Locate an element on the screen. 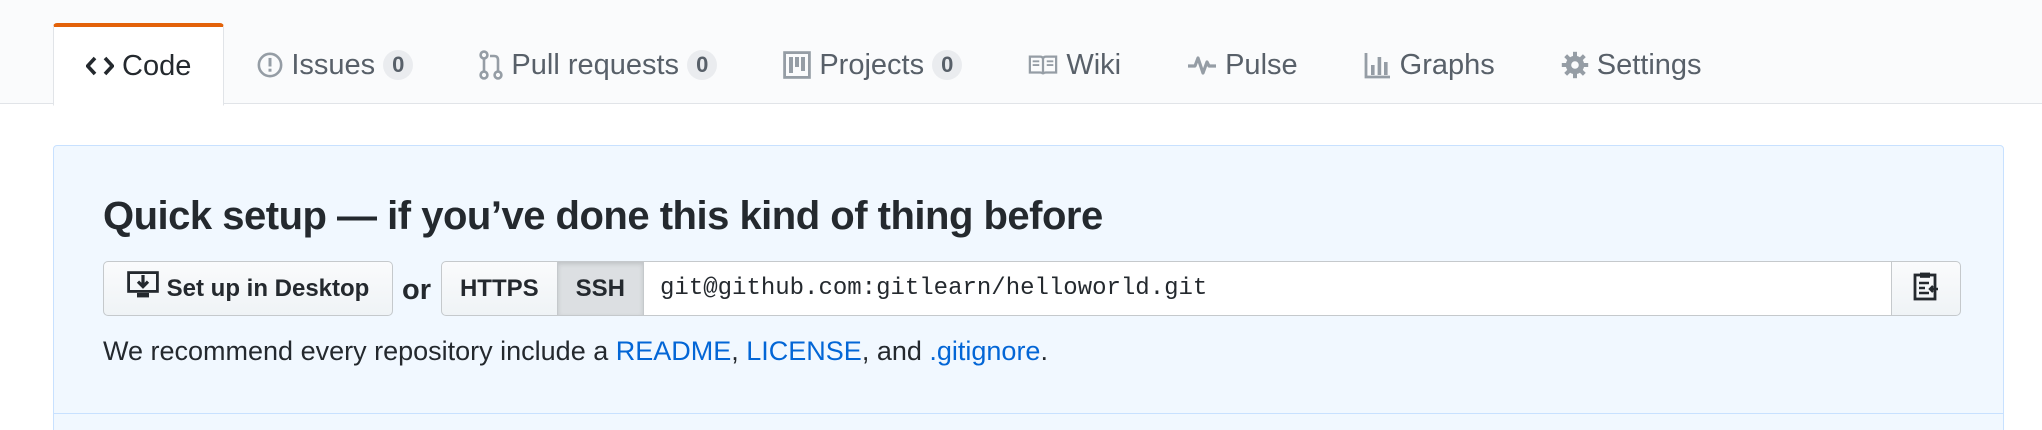 The image size is (2042, 430). desktop-download-icon is located at coordinates (142, 288).